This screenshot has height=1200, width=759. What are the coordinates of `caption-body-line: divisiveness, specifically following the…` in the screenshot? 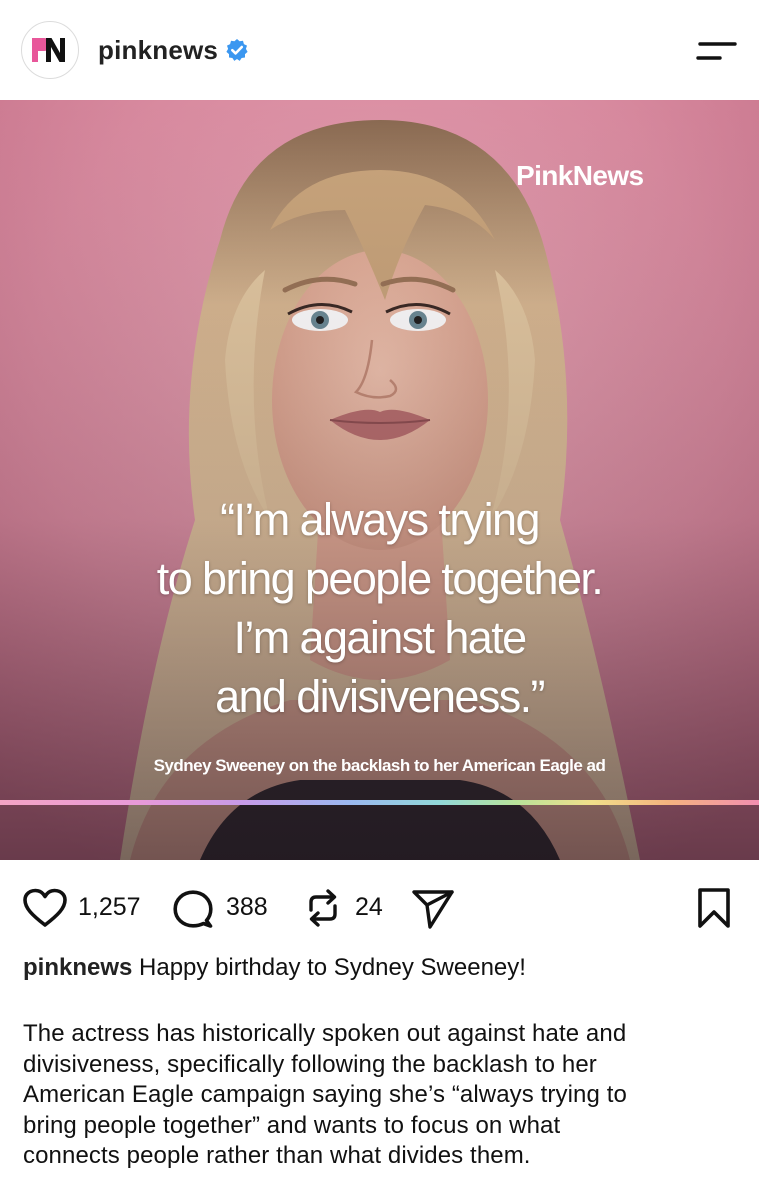 It's located at (310, 1064).